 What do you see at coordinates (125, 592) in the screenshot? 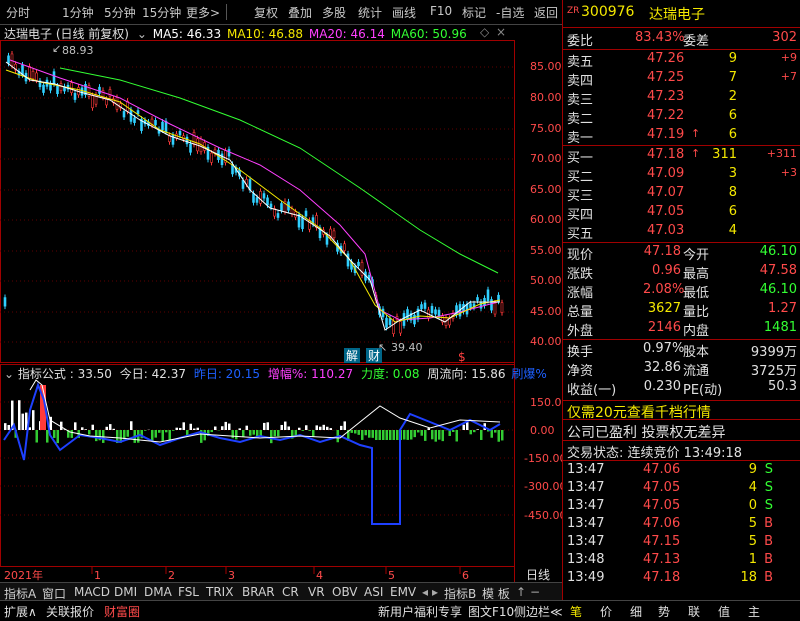
I see `tab-dmi: DMI` at bounding box center [125, 592].